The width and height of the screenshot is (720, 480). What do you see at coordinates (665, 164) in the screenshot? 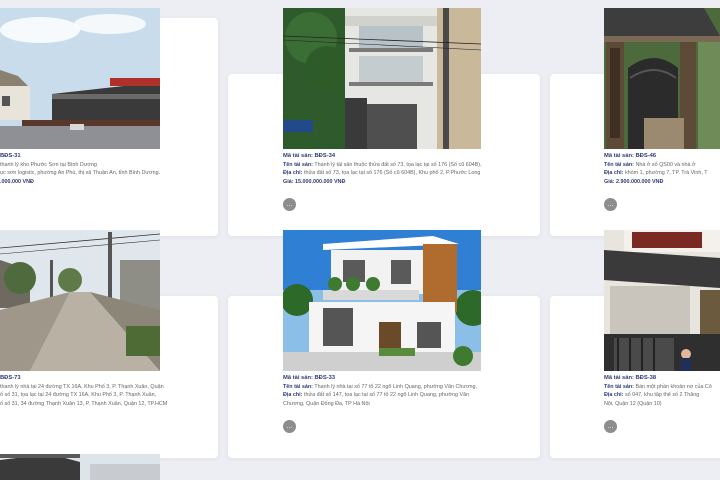
I see `asset-name: Nhà ở số QS00 và nhà ở` at bounding box center [665, 164].